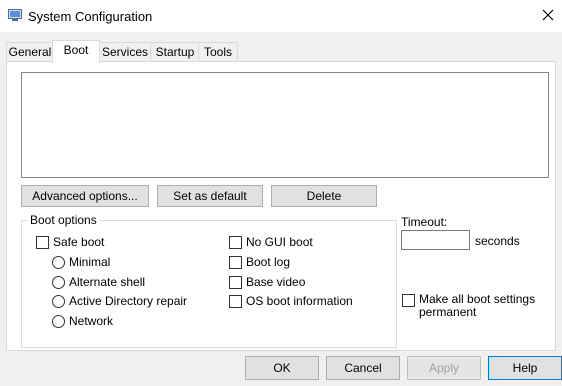  What do you see at coordinates (107, 282) in the screenshot?
I see `alternate-shell-label: Alternate shell` at bounding box center [107, 282].